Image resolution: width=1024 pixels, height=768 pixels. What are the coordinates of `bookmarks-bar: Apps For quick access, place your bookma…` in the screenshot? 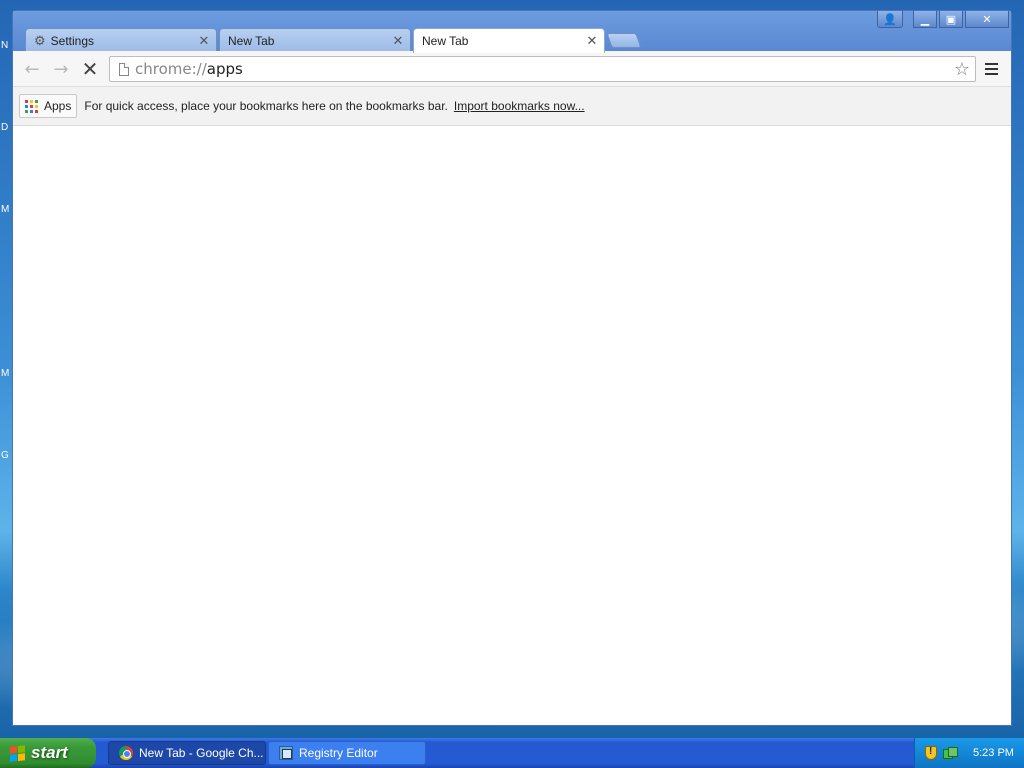 It's located at (512, 106).